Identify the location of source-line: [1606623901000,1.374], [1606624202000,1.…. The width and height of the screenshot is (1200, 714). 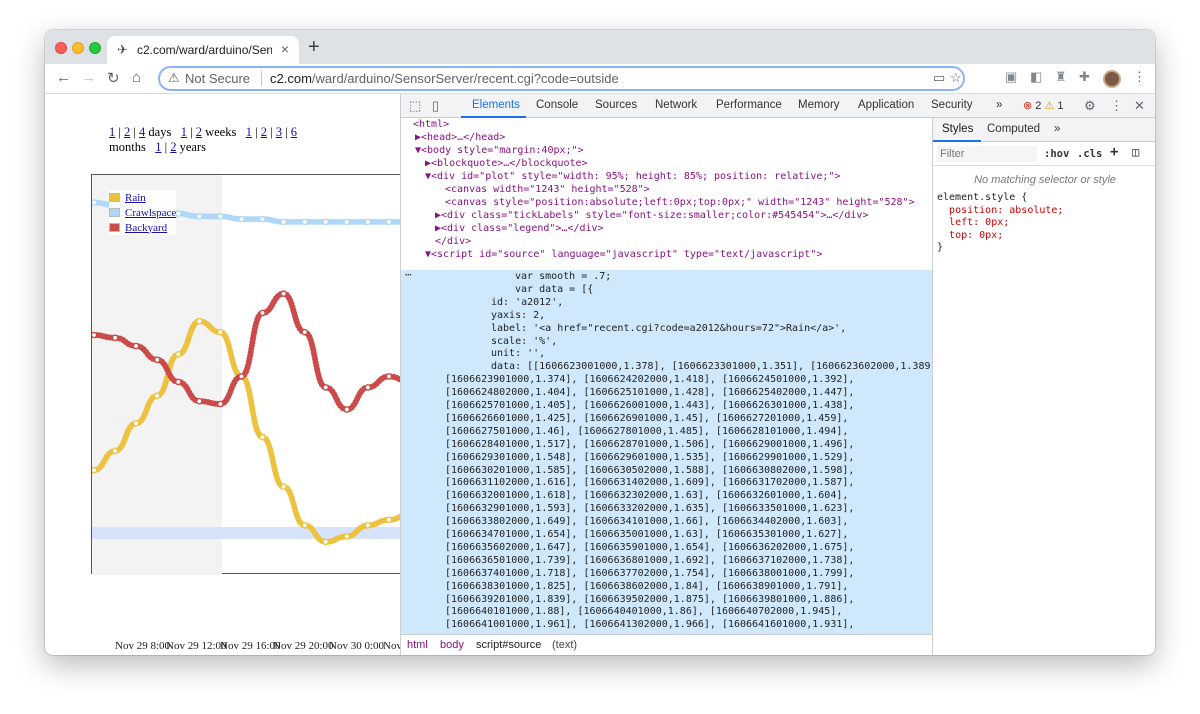
(650, 380).